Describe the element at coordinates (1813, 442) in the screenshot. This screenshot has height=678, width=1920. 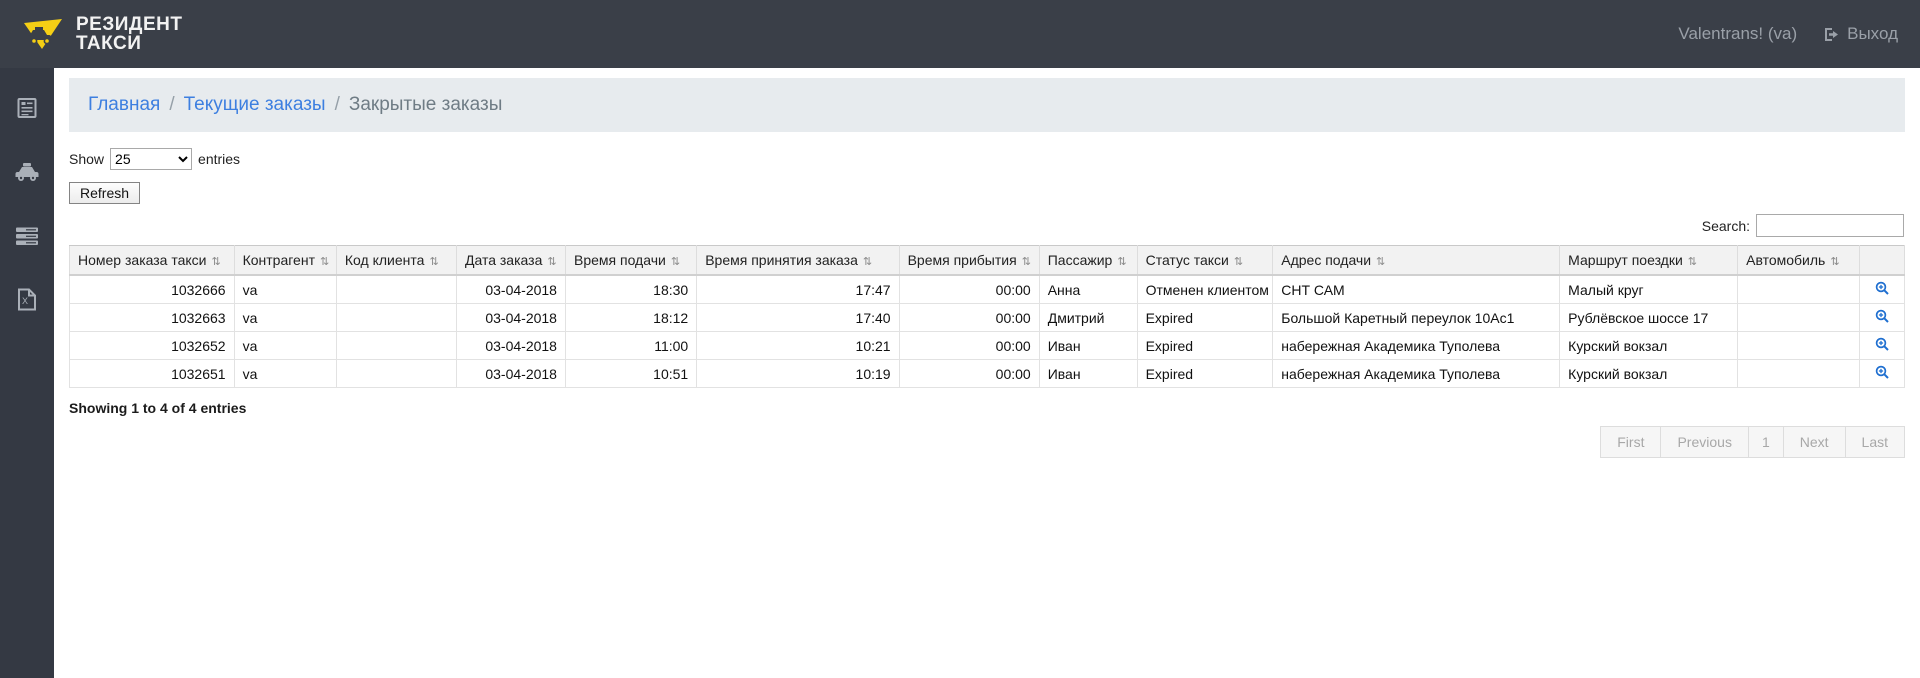
I see `pagination-next: Next` at that location.